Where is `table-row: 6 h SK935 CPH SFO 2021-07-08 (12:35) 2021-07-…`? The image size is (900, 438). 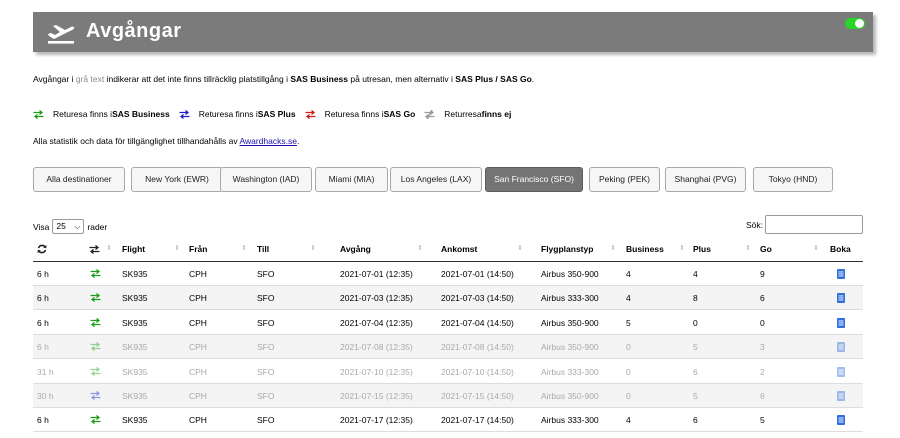 table-row: 6 h SK935 CPH SFO 2021-07-08 (12:35) 2021-07-… is located at coordinates (448, 347).